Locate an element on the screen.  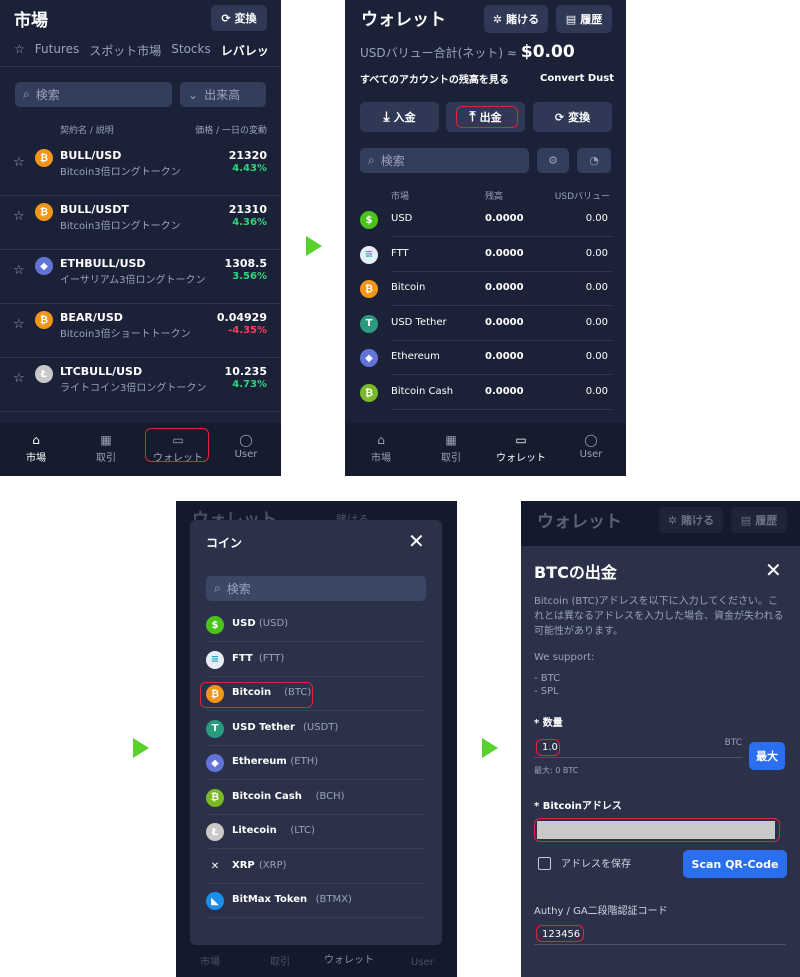
step-arrow is located at coordinates (490, 748).